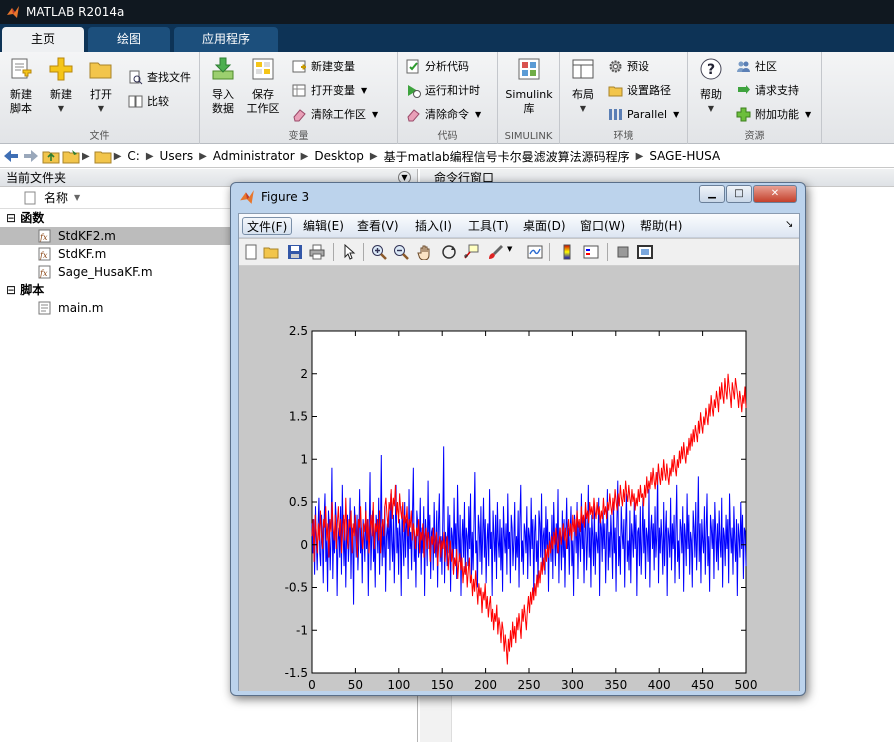  Describe the element at coordinates (425, 252) in the screenshot. I see `pan-hand-icon` at that location.